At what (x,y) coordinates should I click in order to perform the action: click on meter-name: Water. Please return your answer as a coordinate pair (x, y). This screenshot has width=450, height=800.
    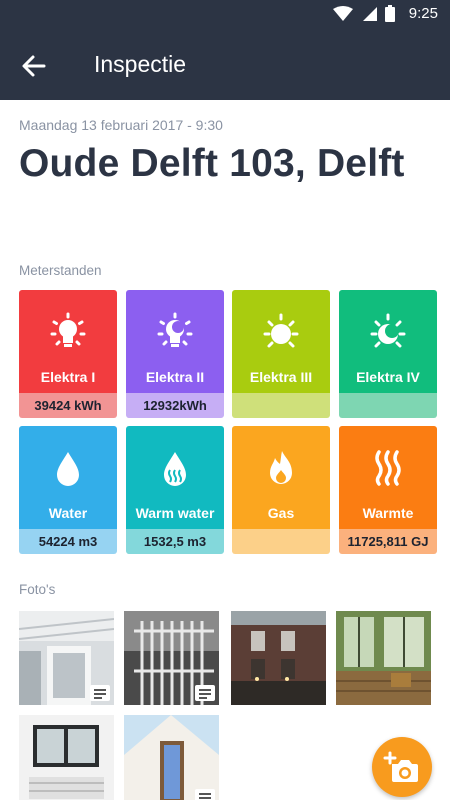
    Looking at the image, I should click on (68, 513).